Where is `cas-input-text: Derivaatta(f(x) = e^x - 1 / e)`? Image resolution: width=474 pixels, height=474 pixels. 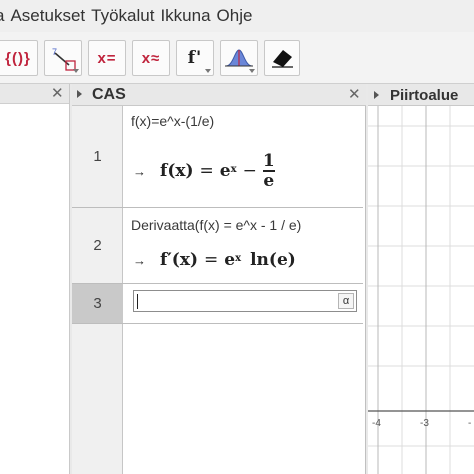 cas-input-text: Derivaatta(f(x) = e^x - 1 / e) is located at coordinates (216, 225).